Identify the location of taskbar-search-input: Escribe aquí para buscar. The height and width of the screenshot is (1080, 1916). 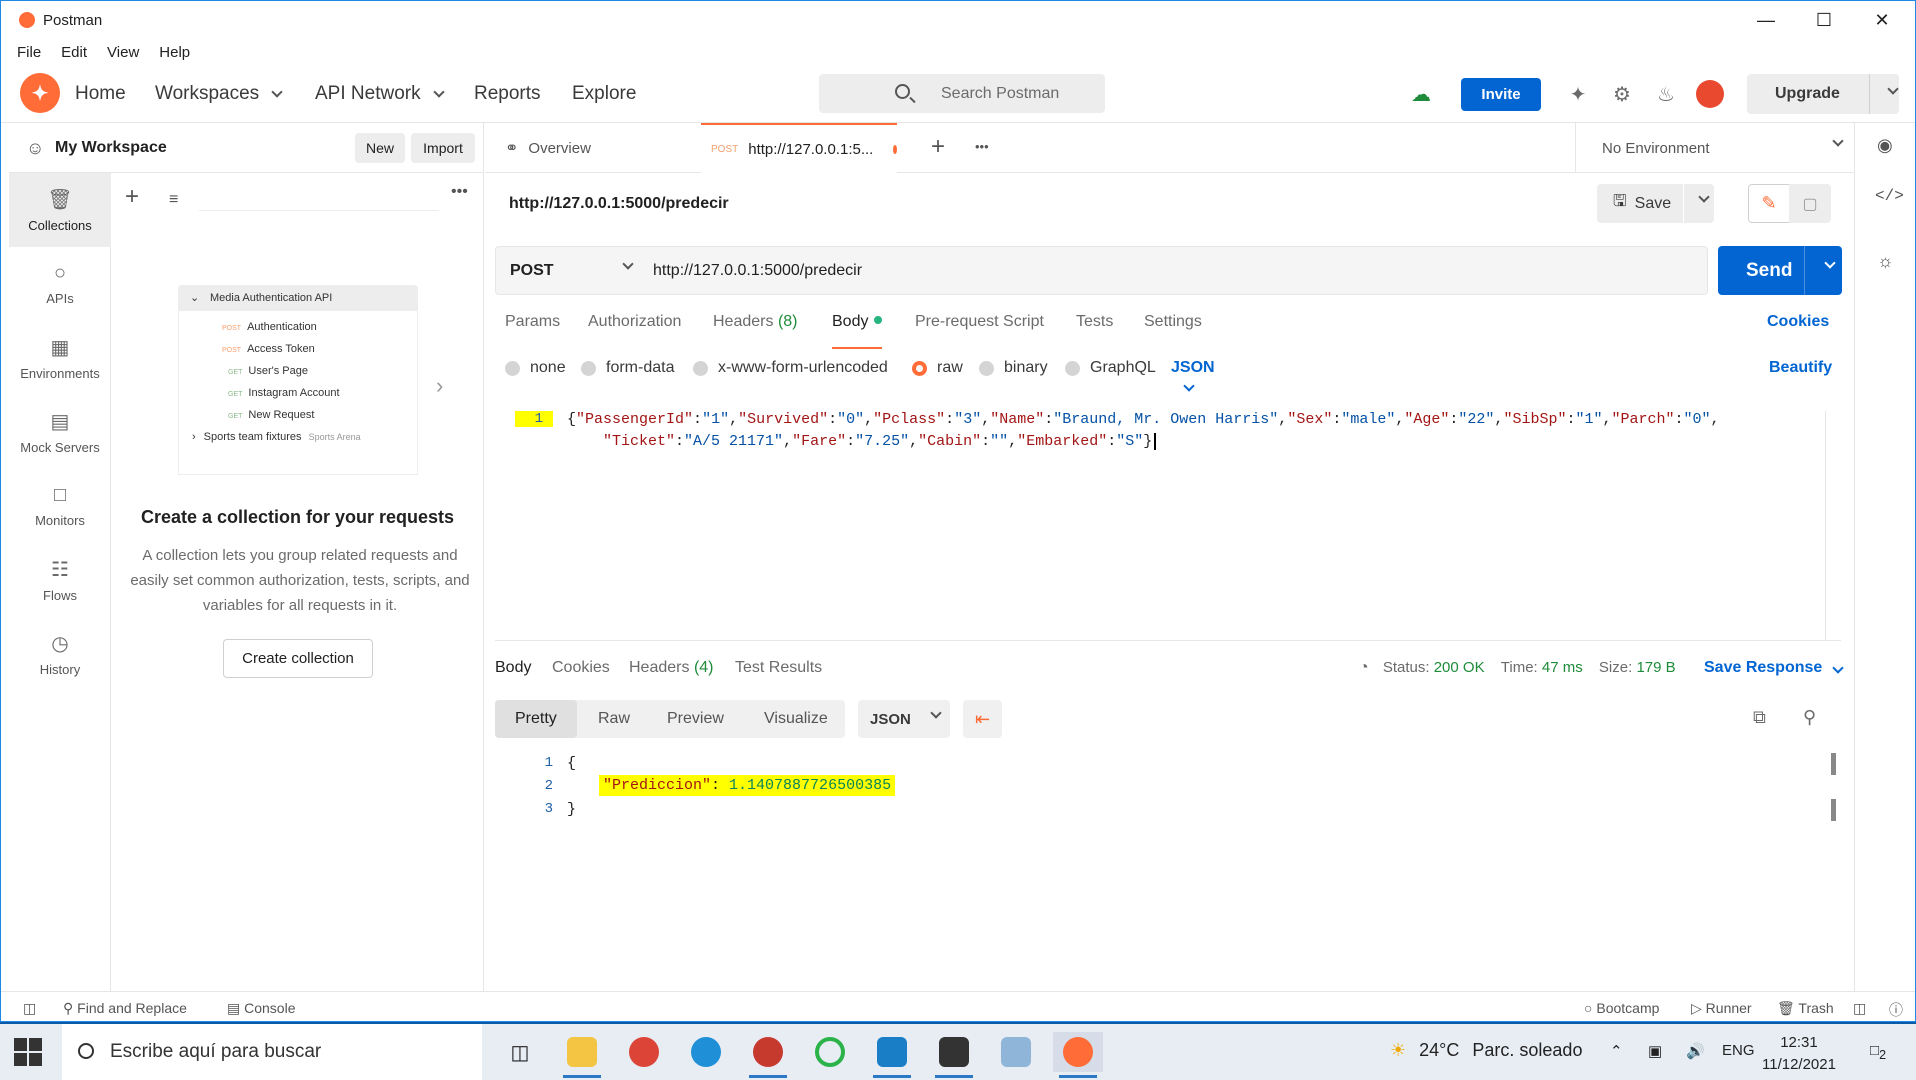
(272, 1052).